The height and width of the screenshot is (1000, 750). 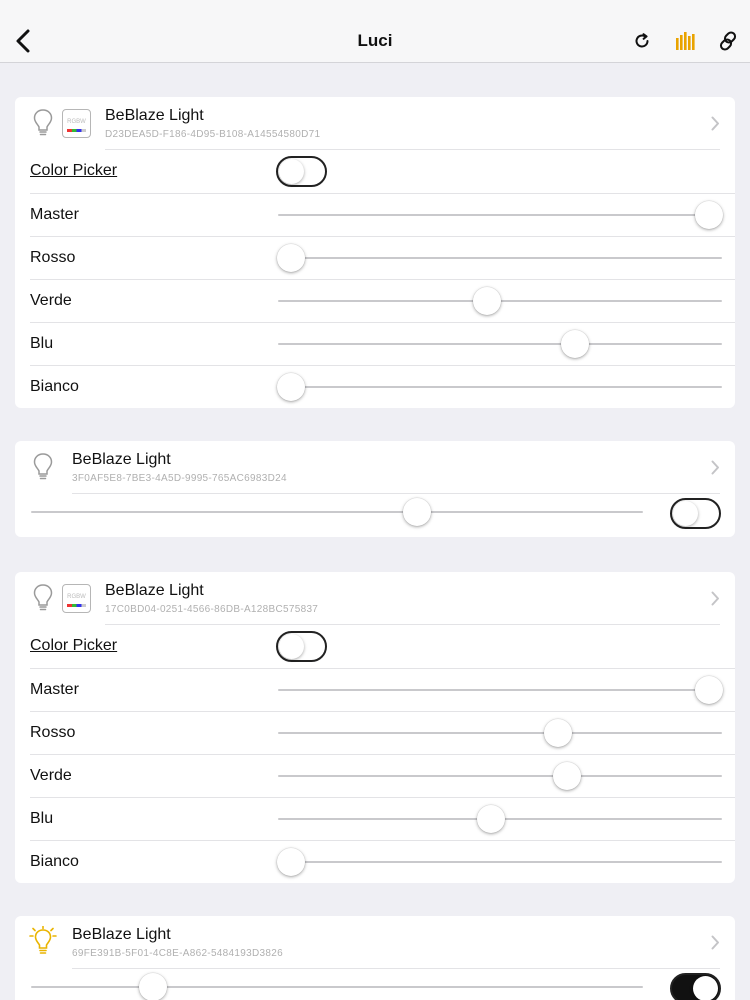 I want to click on light-uuid: D23DEA5D-F186-4D95-B108-A14554580D71, so click(x=213, y=134).